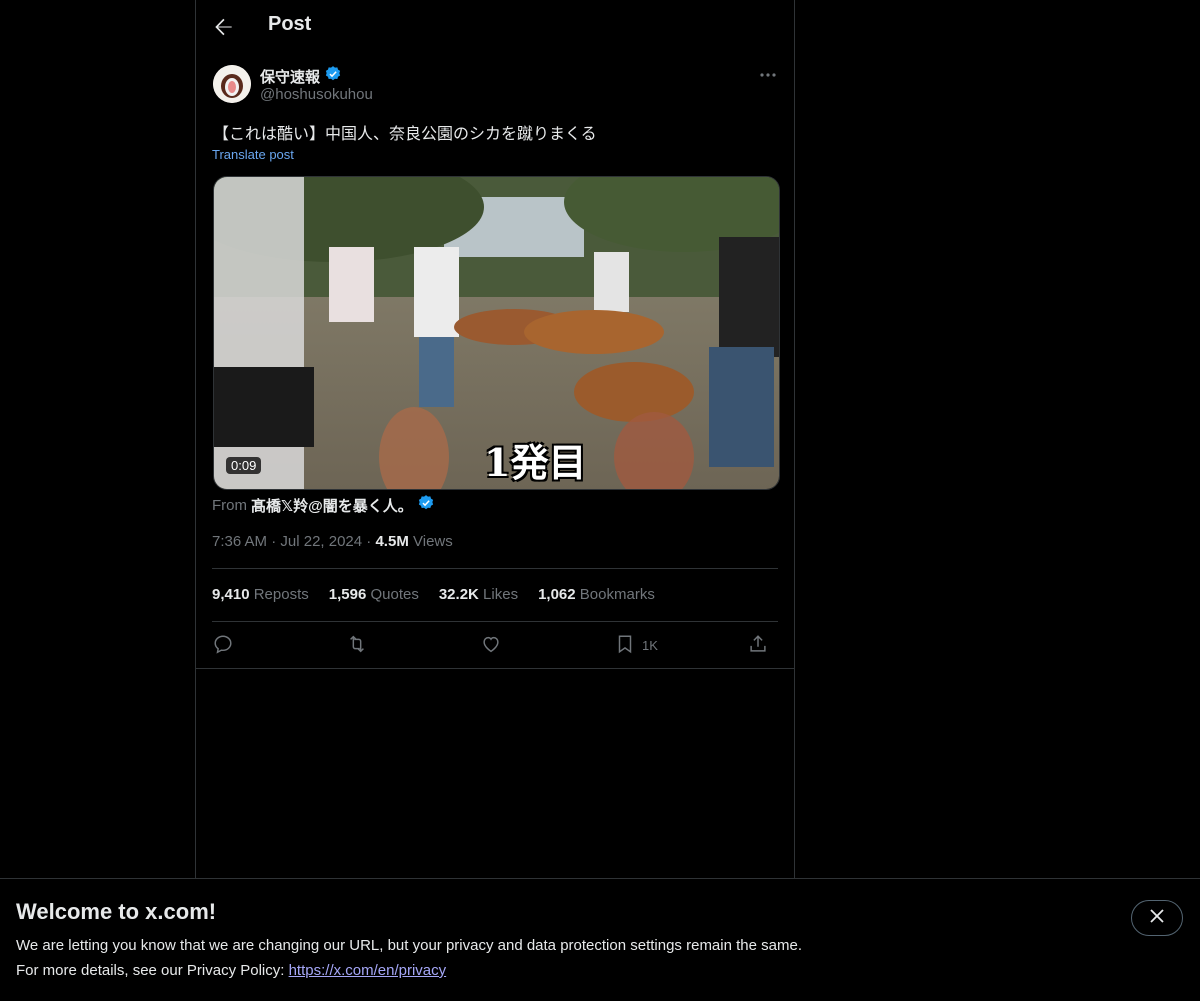 The height and width of the screenshot is (1001, 1200). Describe the element at coordinates (368, 970) in the screenshot. I see `privacy-policy-link: https://x.com/en/privacy` at that location.